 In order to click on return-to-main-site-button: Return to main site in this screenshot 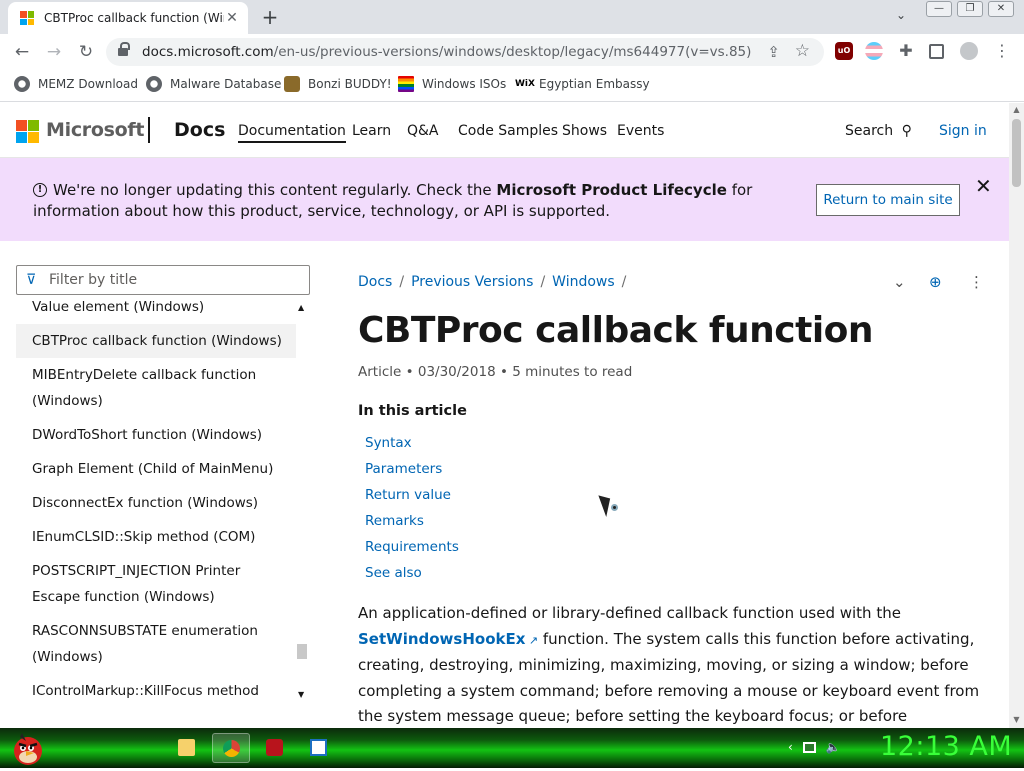, I will do `click(888, 200)`.